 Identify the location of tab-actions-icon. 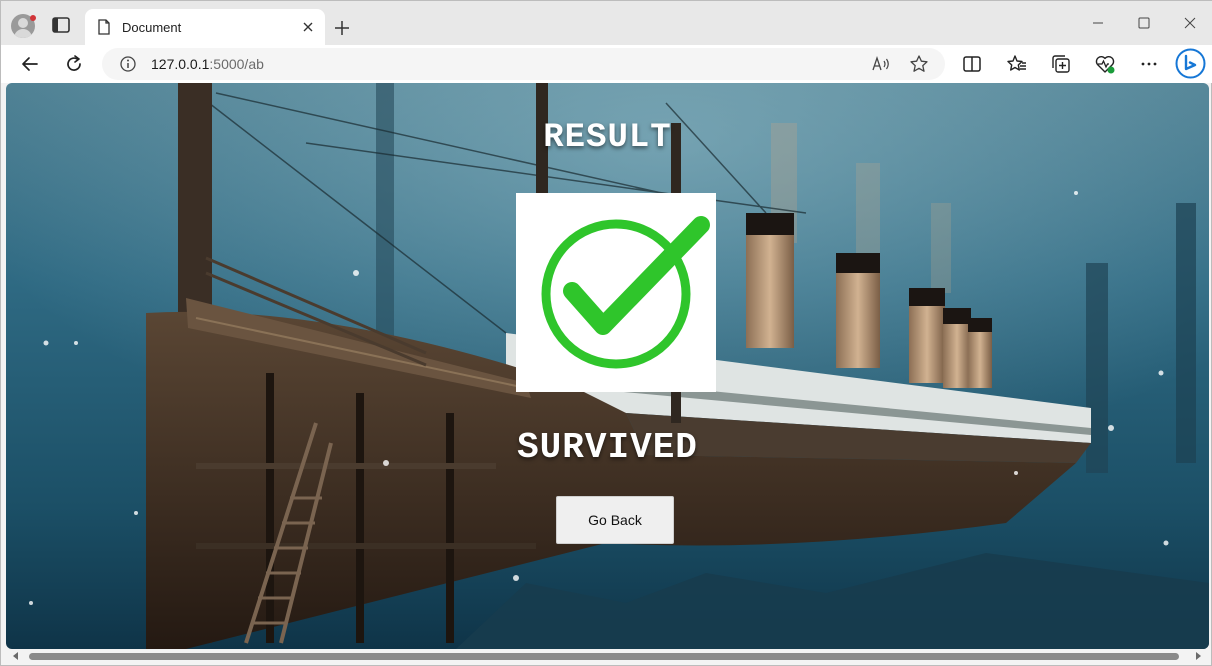
(61, 25).